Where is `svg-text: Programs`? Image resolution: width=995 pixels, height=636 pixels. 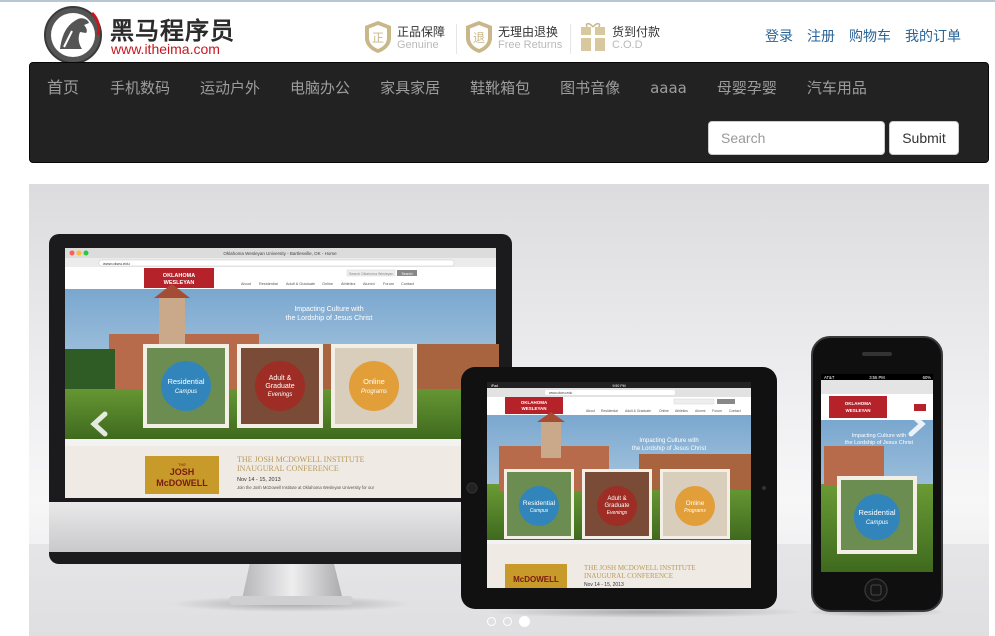 svg-text: Programs is located at coordinates (374, 392).